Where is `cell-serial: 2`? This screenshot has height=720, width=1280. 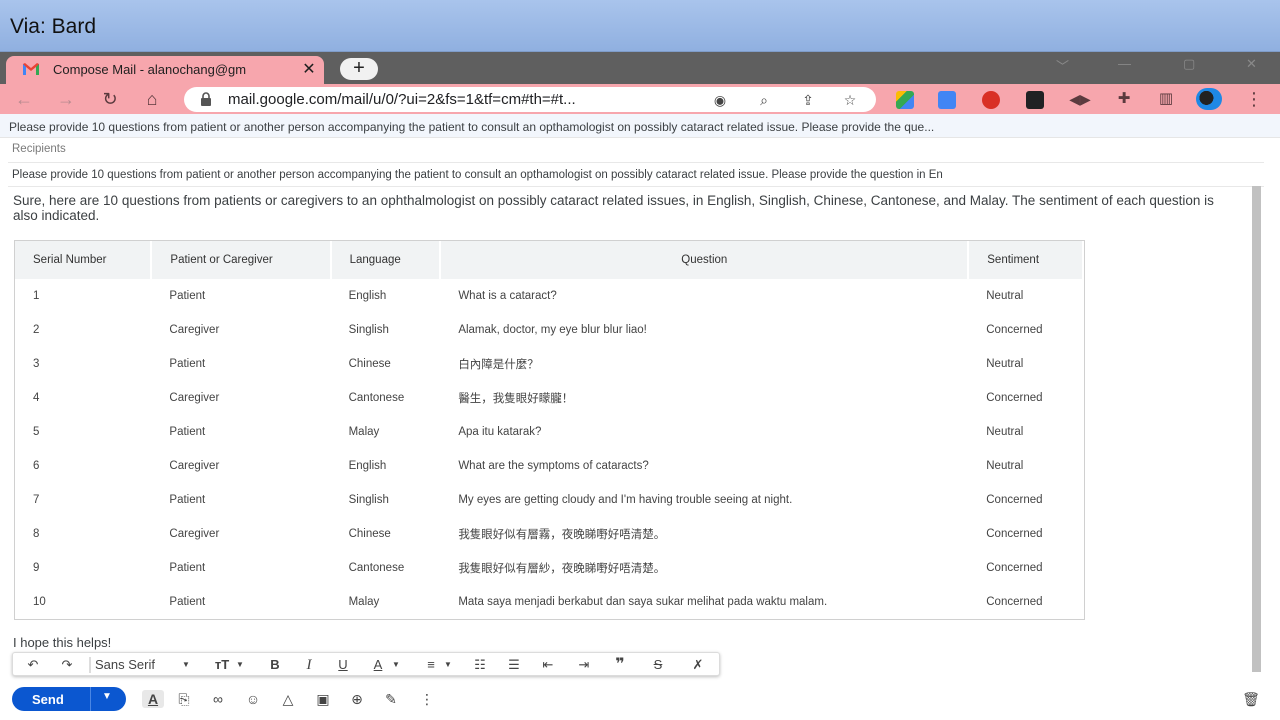 cell-serial: 2 is located at coordinates (36, 330).